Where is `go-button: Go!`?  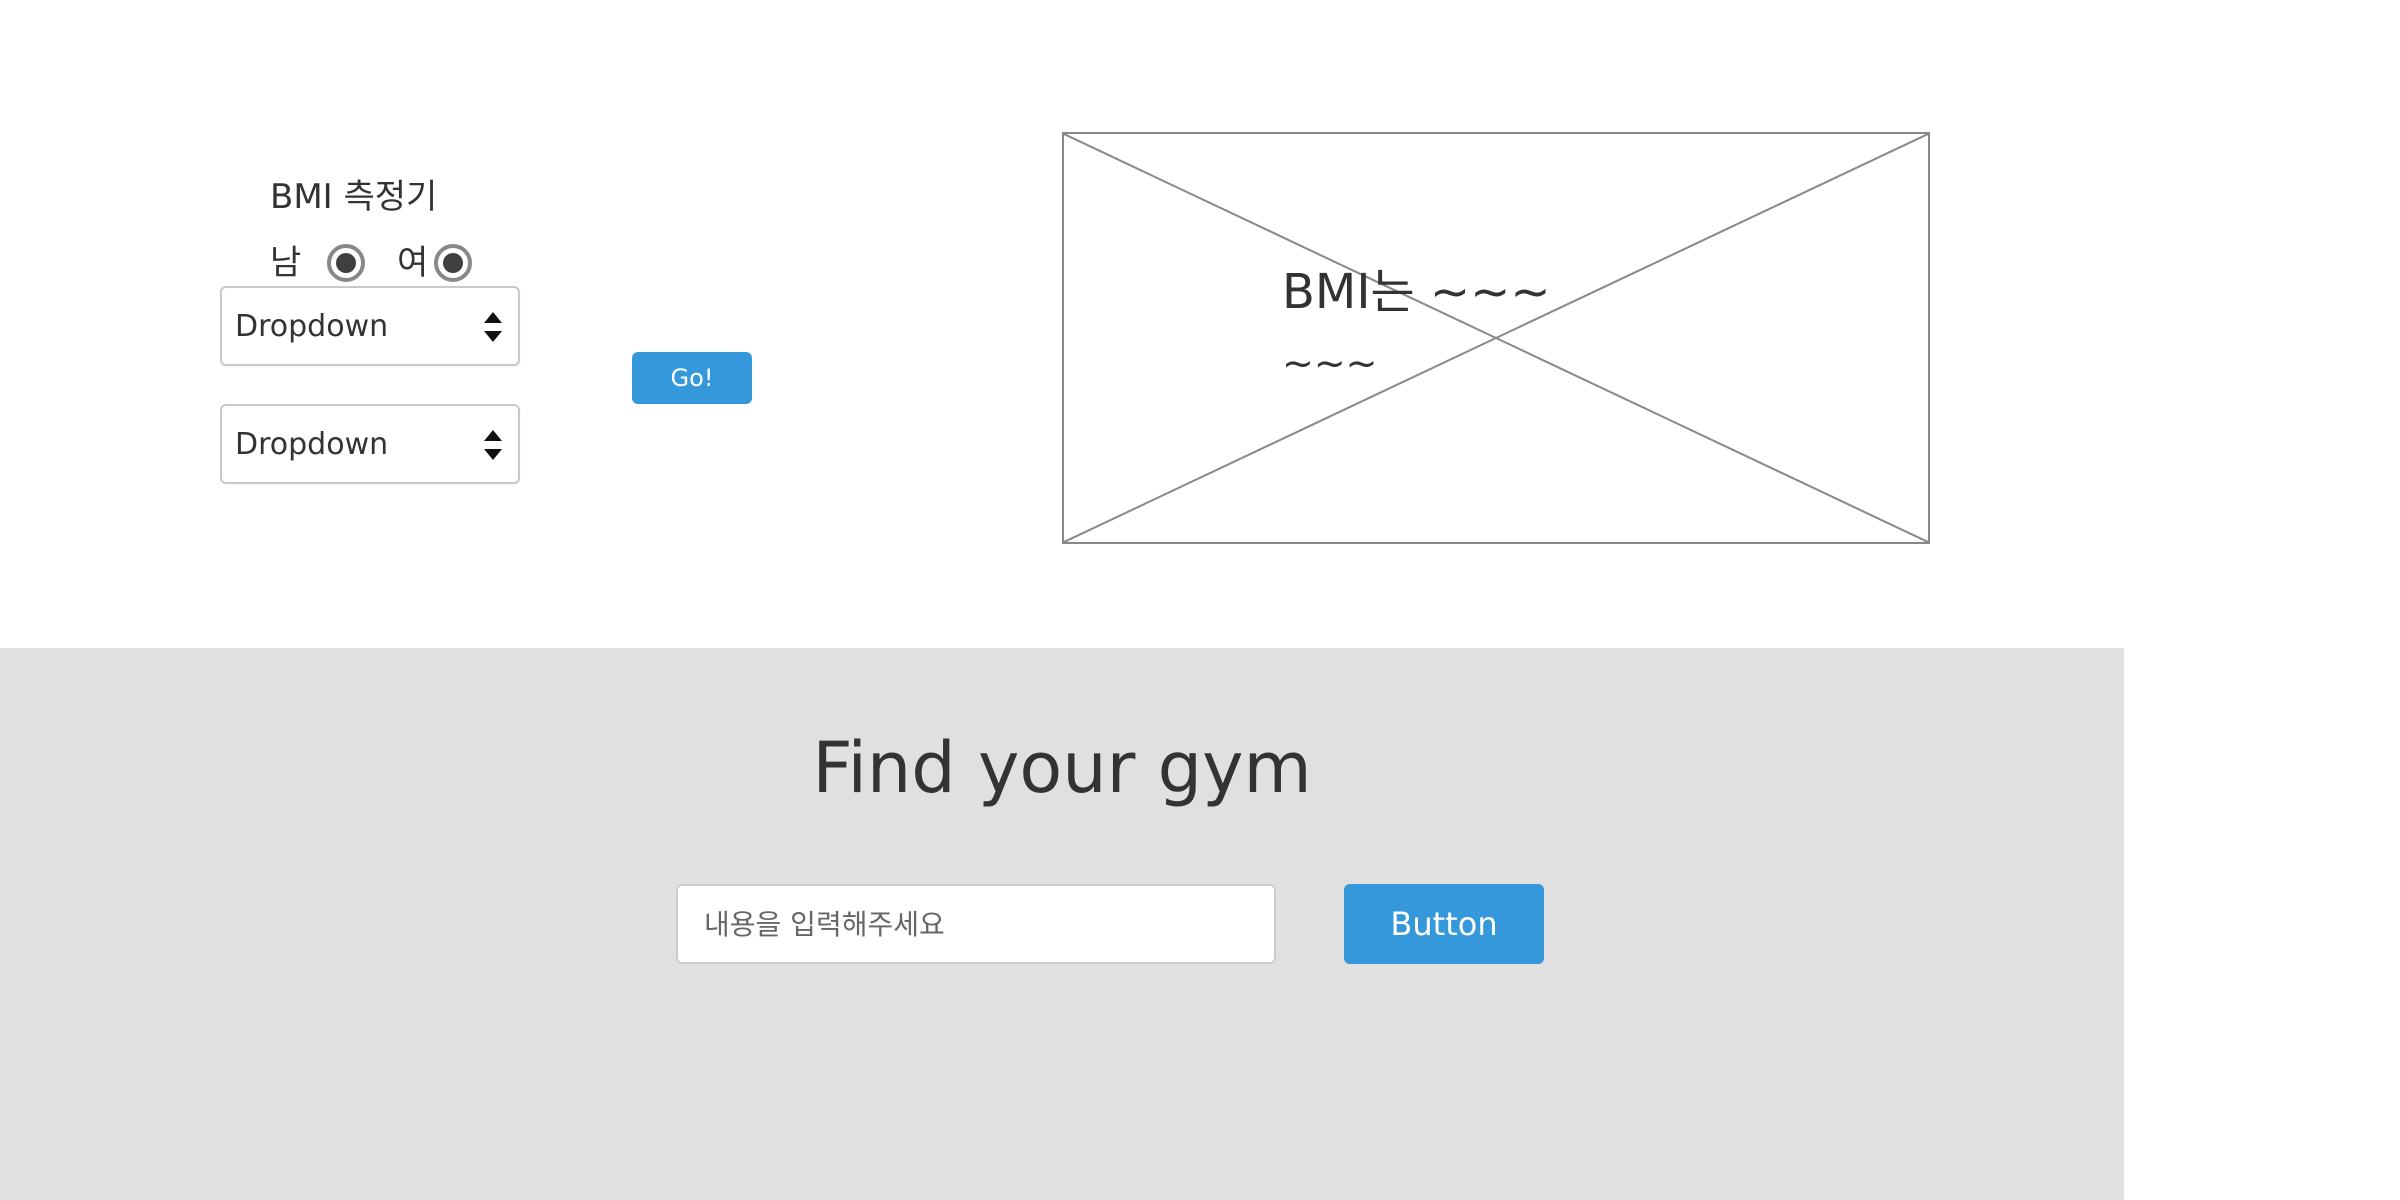
go-button: Go! is located at coordinates (692, 378).